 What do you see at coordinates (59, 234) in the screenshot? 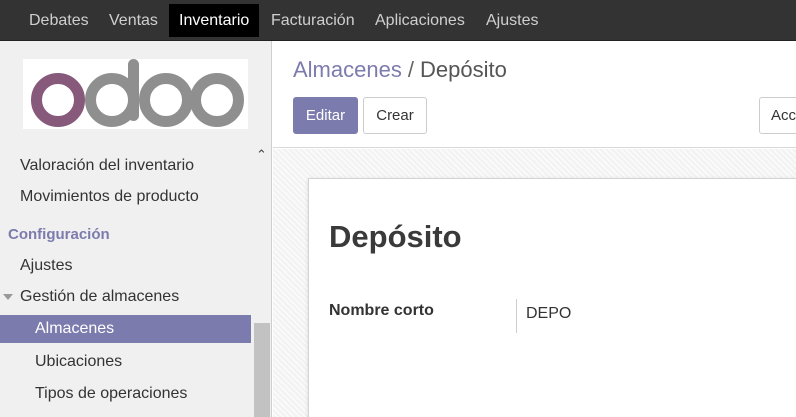
I see `sidebar-section-configuracion: Configuración` at bounding box center [59, 234].